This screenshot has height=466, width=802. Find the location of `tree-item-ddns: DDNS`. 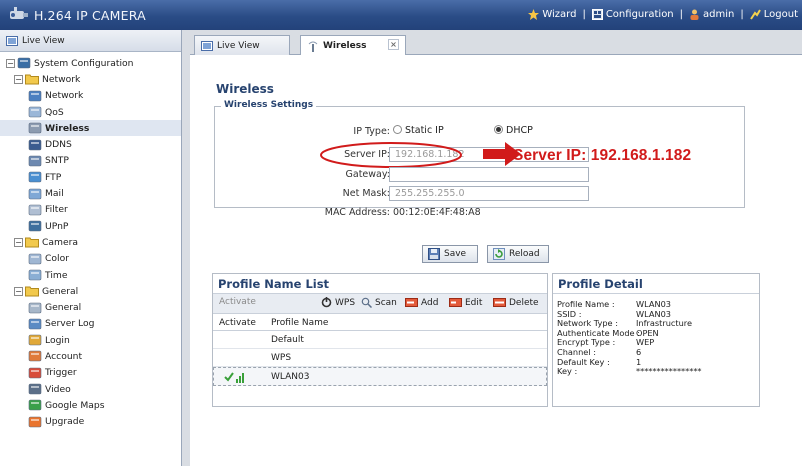

tree-item-ddns: DDNS is located at coordinates (90, 144).